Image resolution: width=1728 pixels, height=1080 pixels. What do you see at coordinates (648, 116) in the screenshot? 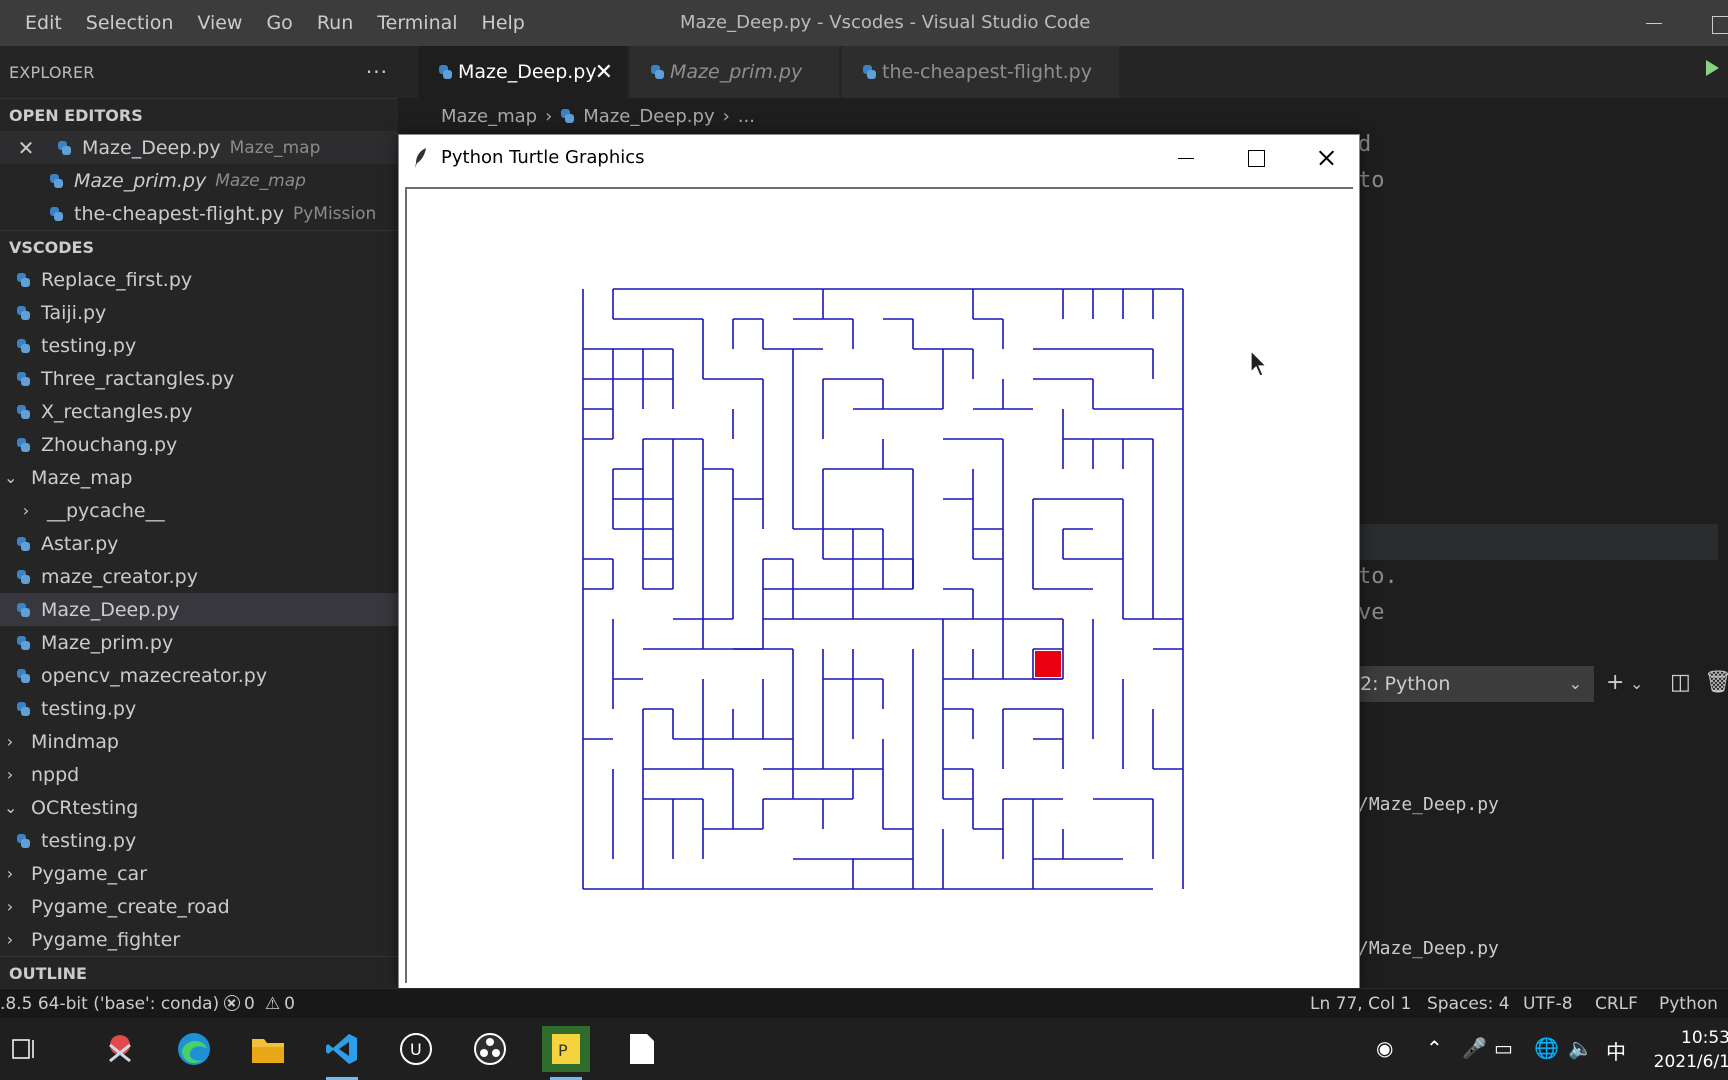
I see `breadcrumb-file: Maze_Deep.py` at bounding box center [648, 116].